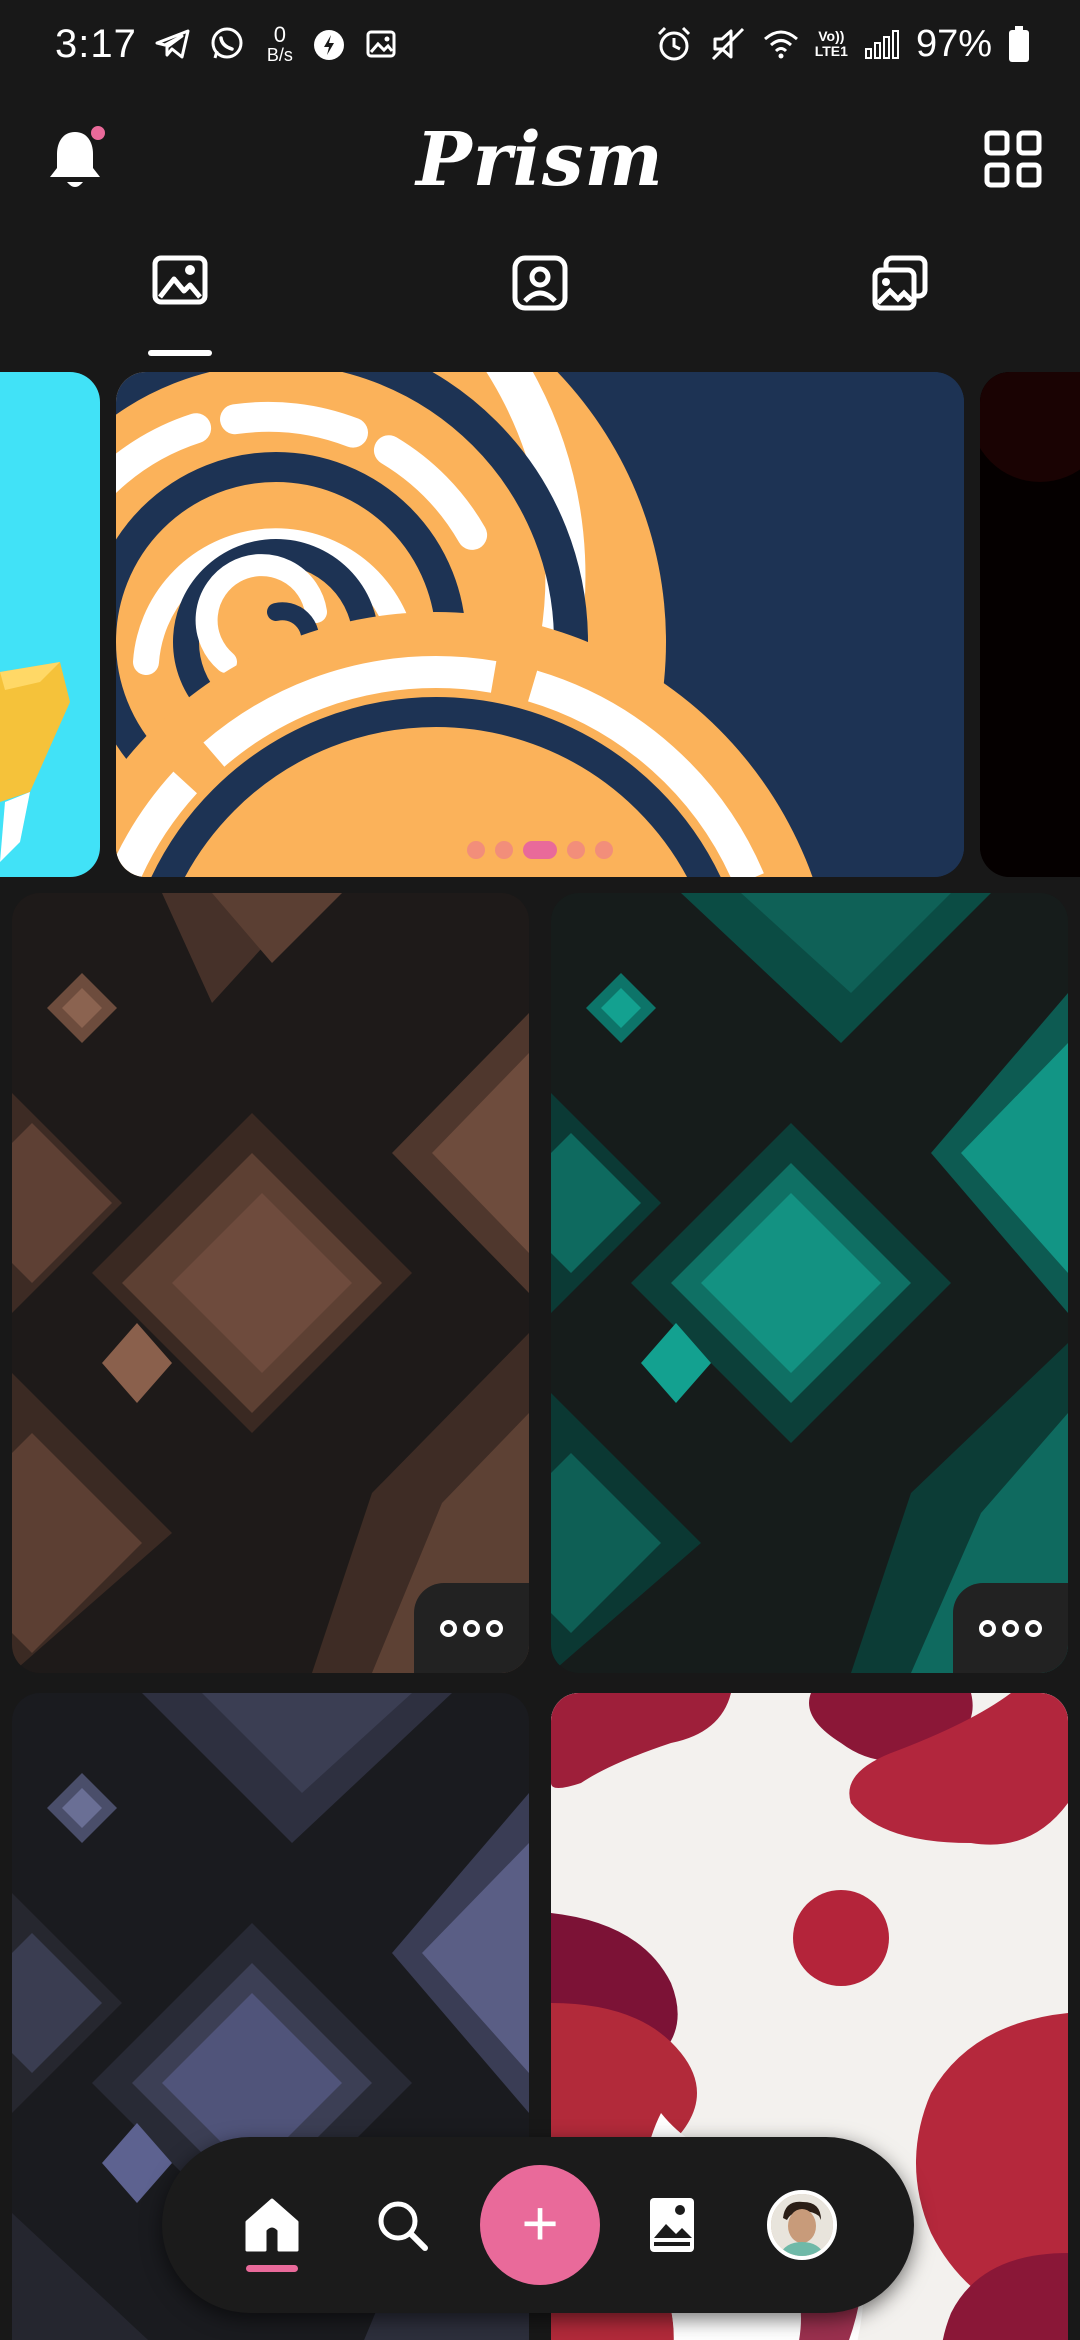  I want to click on status-time: 3:17, so click(96, 43).